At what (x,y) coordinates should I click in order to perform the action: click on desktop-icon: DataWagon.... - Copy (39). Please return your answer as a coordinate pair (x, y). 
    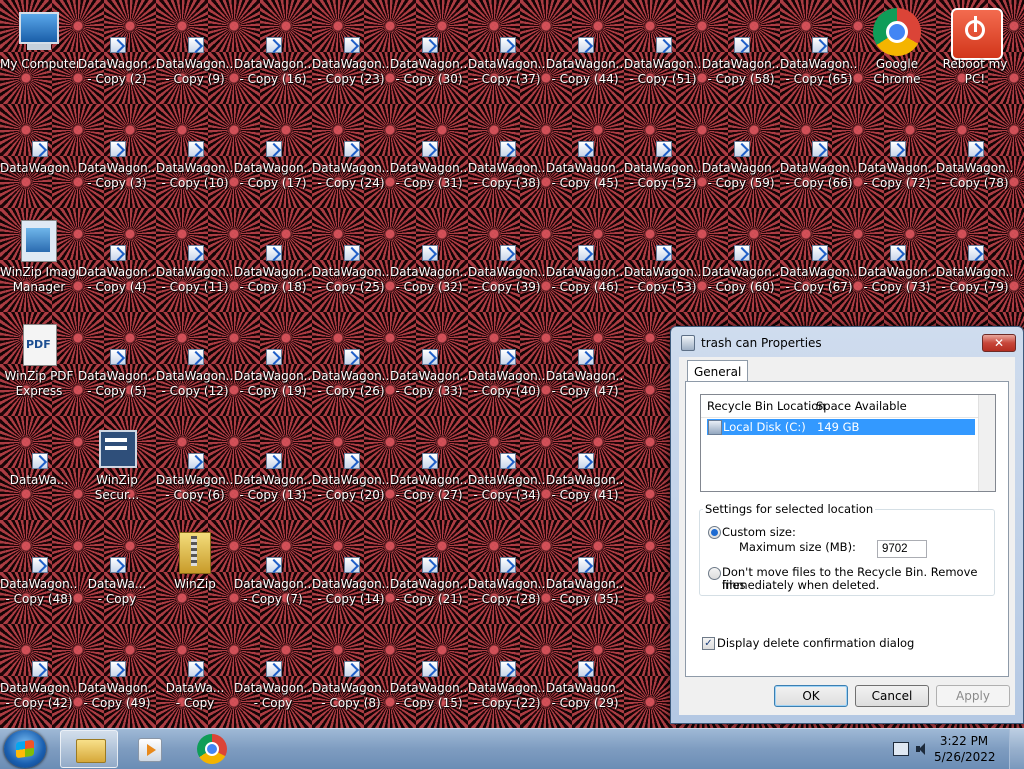
    Looking at the image, I should click on (507, 260).